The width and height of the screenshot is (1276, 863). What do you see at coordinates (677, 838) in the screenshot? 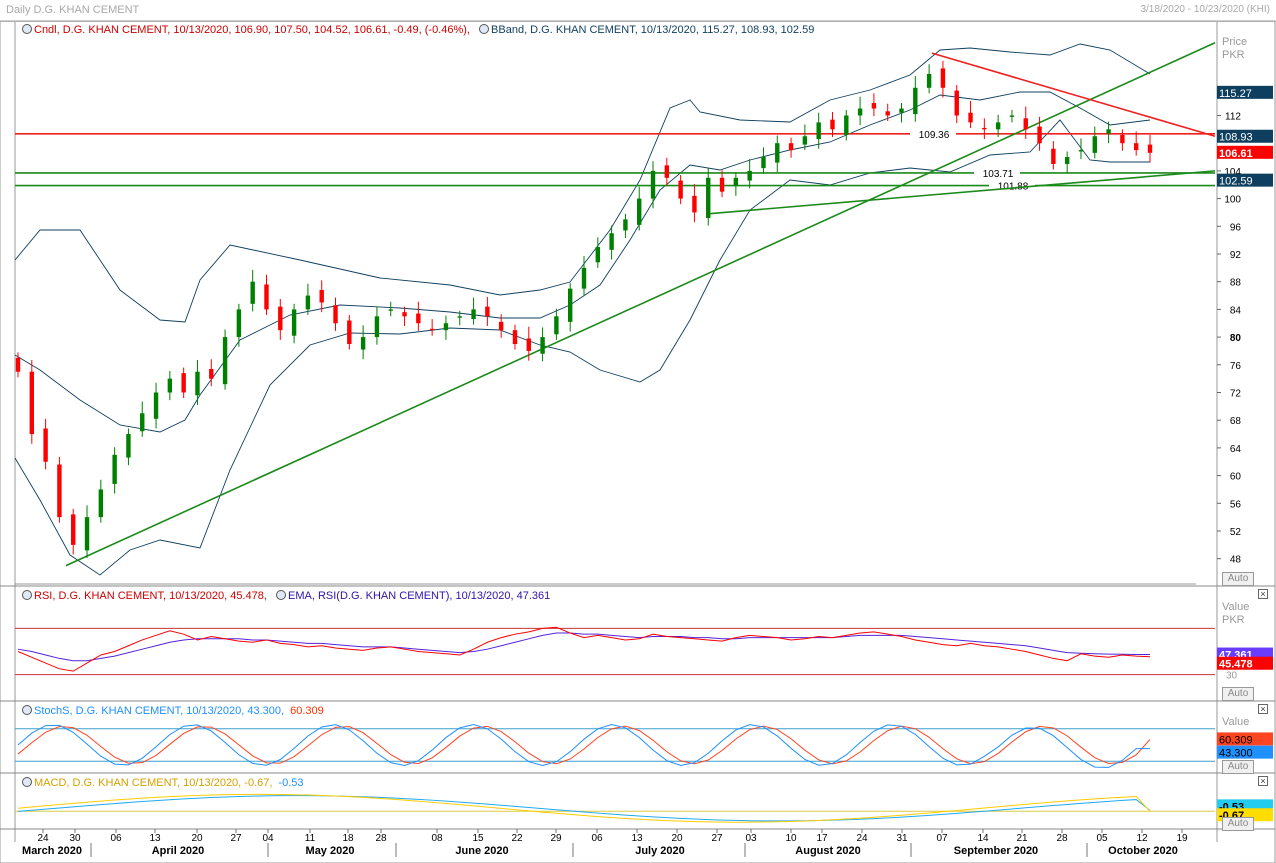
I see `x-day-label: 20` at bounding box center [677, 838].